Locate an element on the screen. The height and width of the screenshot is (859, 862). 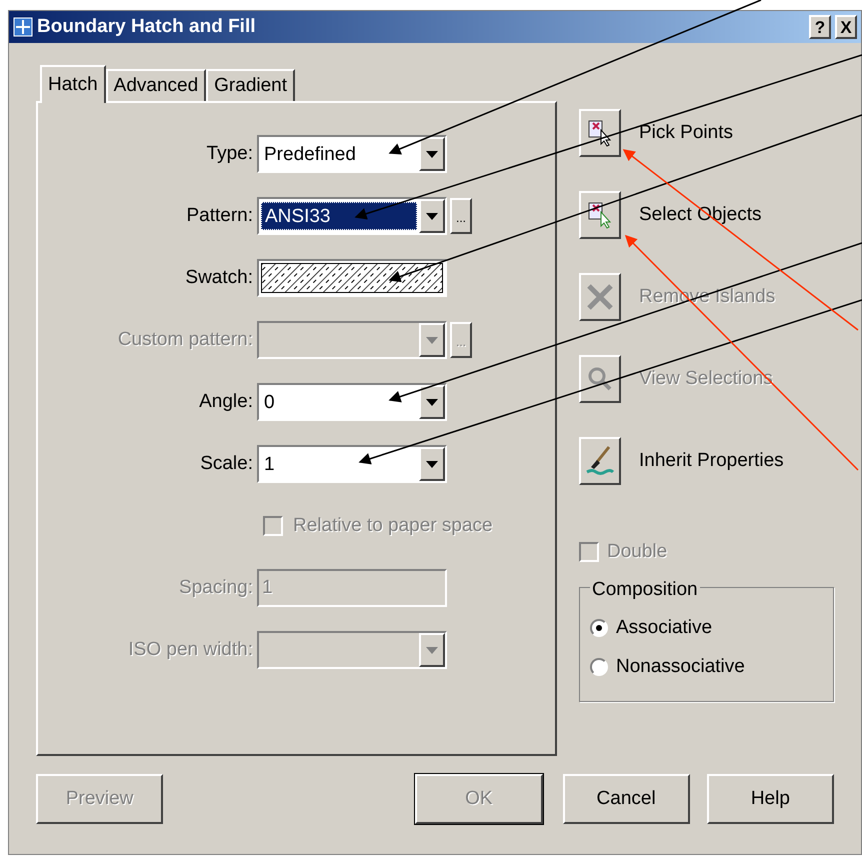
hatch-swatch is located at coordinates (352, 278).